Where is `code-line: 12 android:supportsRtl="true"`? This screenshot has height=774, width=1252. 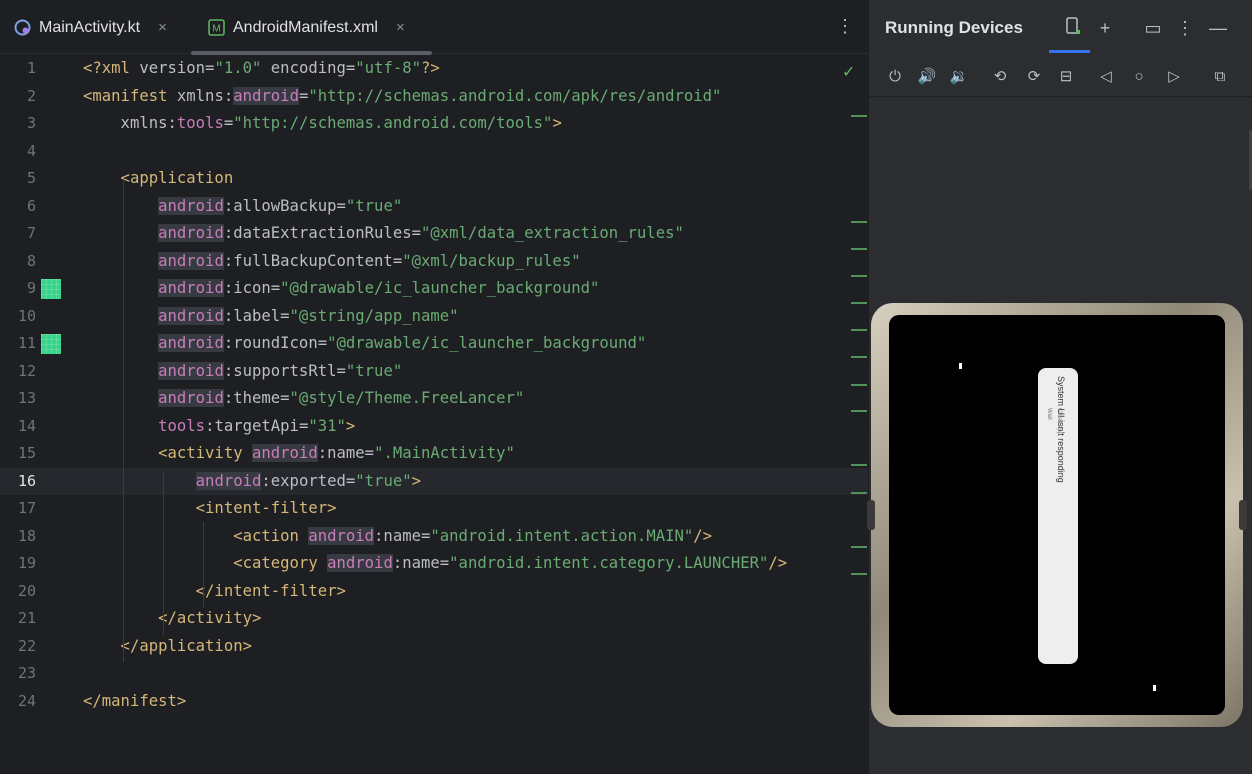
code-line: 12 android:supportsRtl="true" is located at coordinates (434, 371).